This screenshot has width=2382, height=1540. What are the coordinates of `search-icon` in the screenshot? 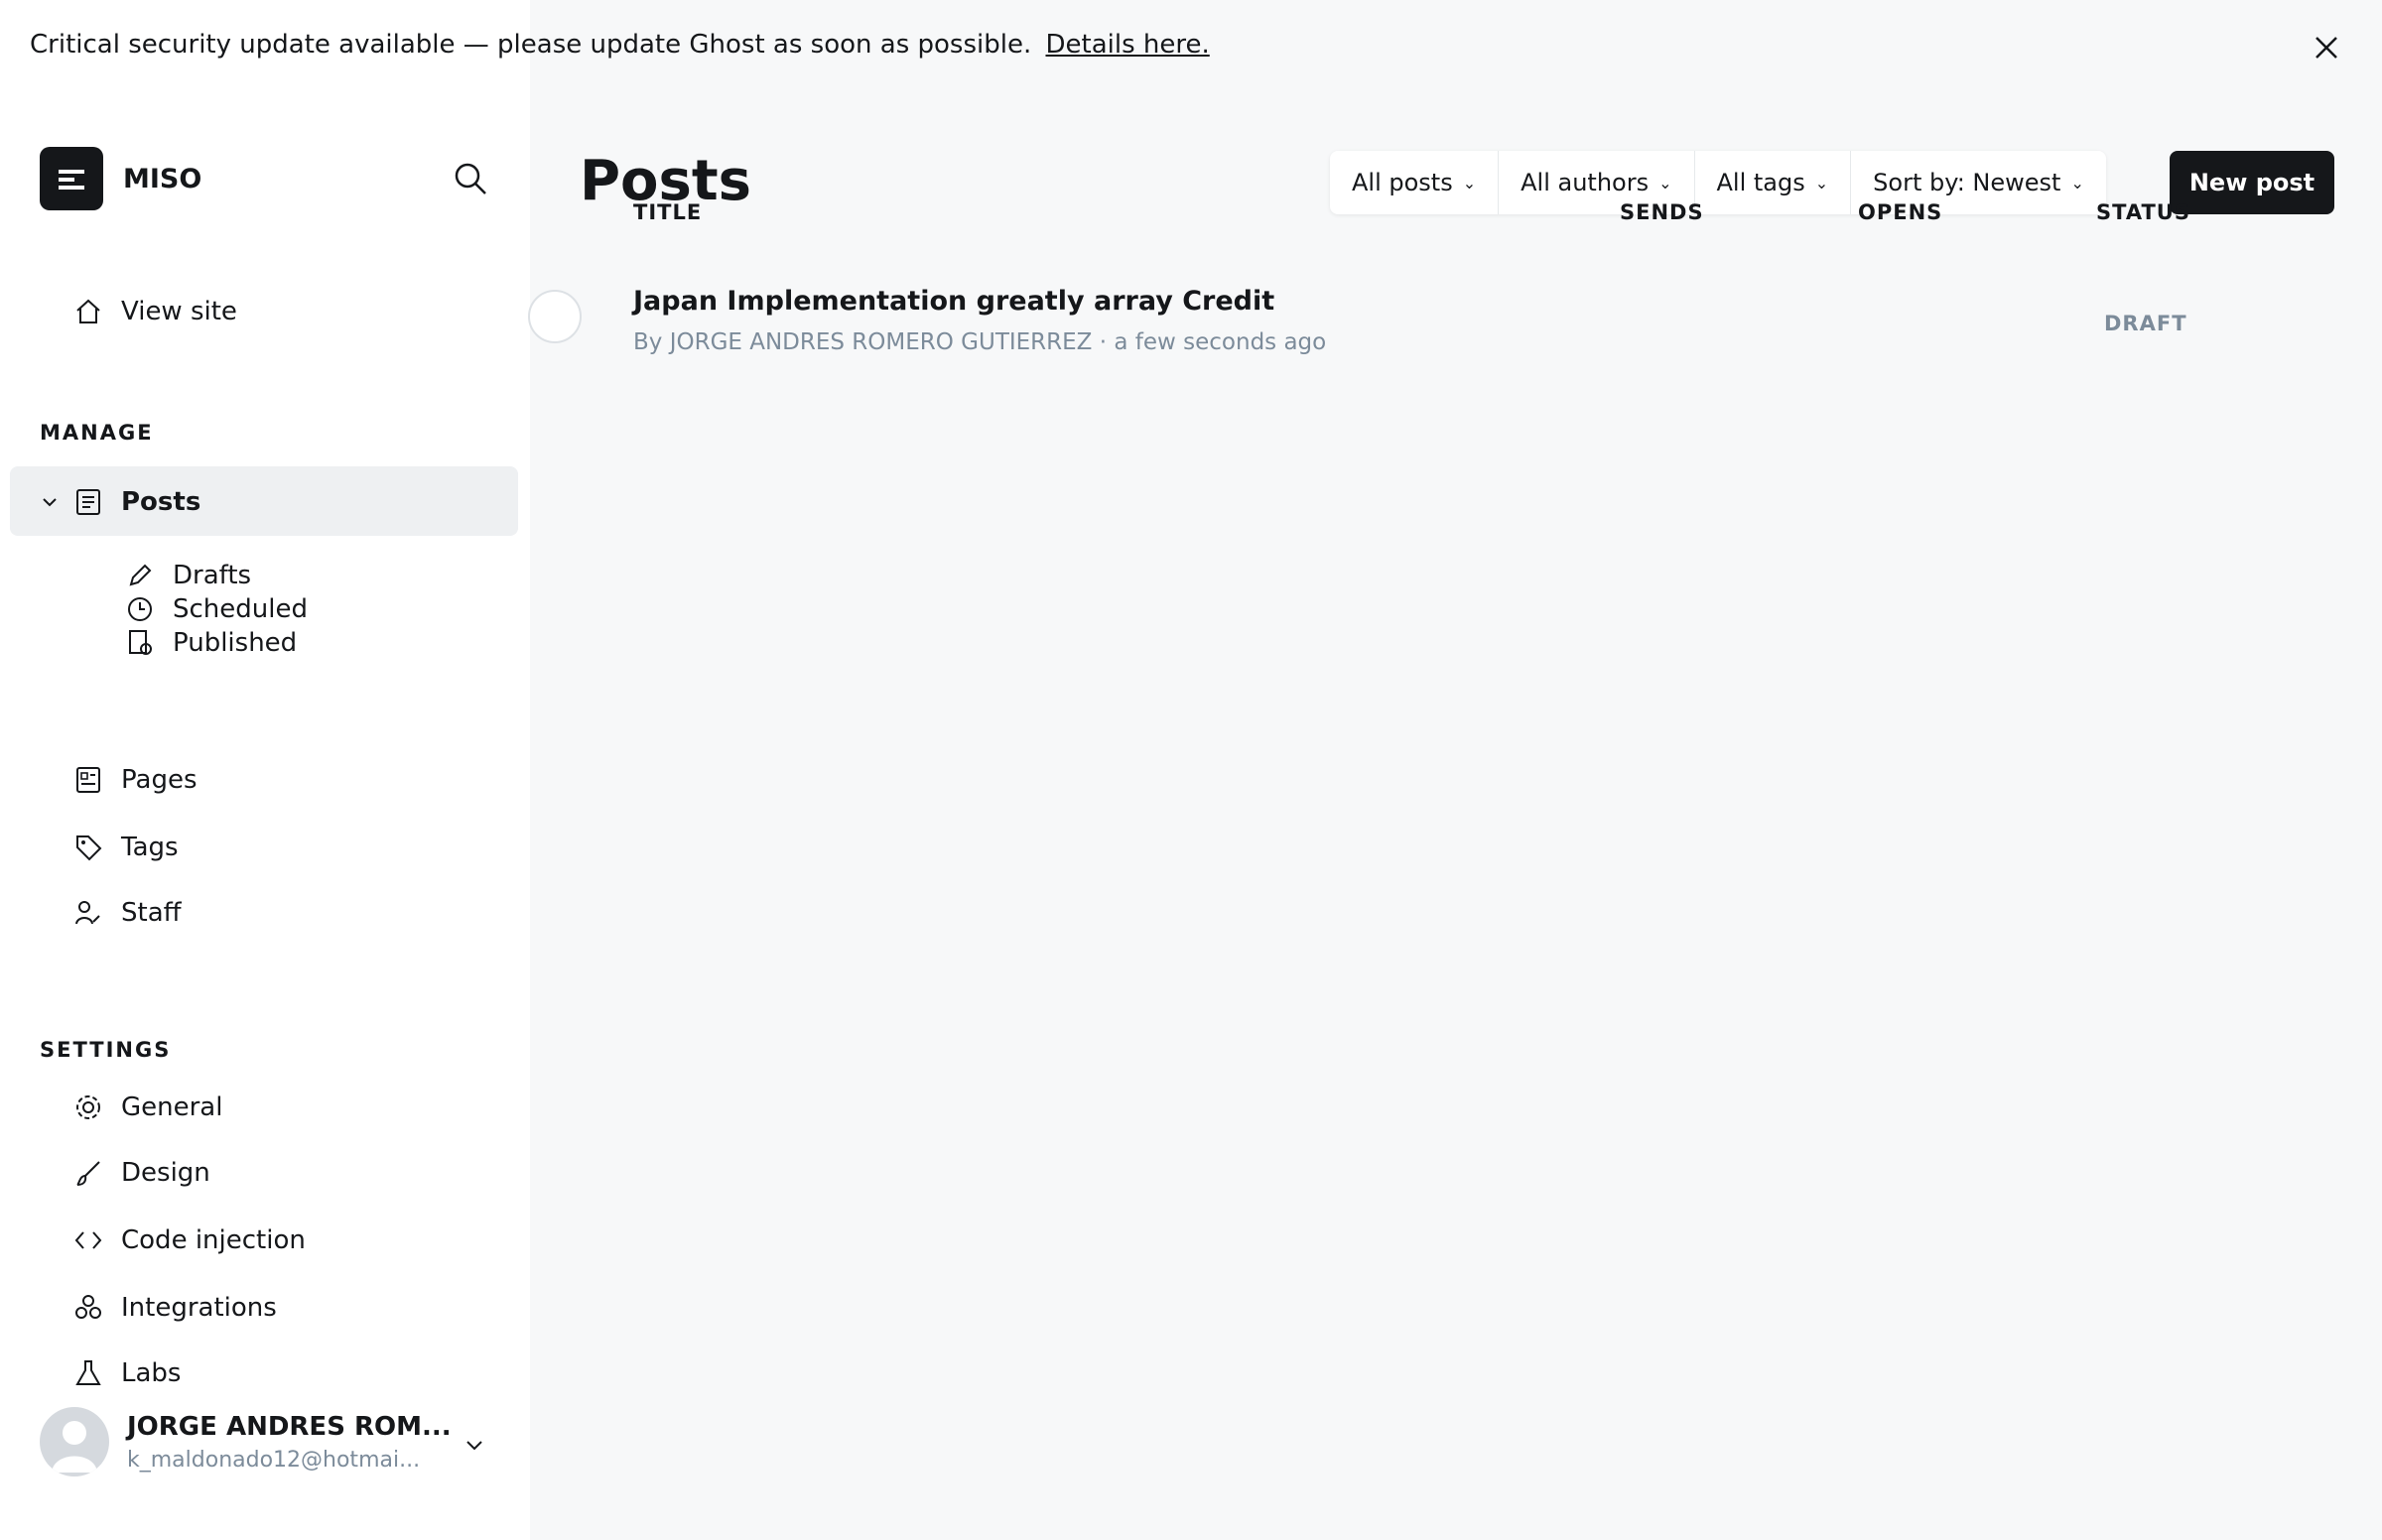 It's located at (470, 178).